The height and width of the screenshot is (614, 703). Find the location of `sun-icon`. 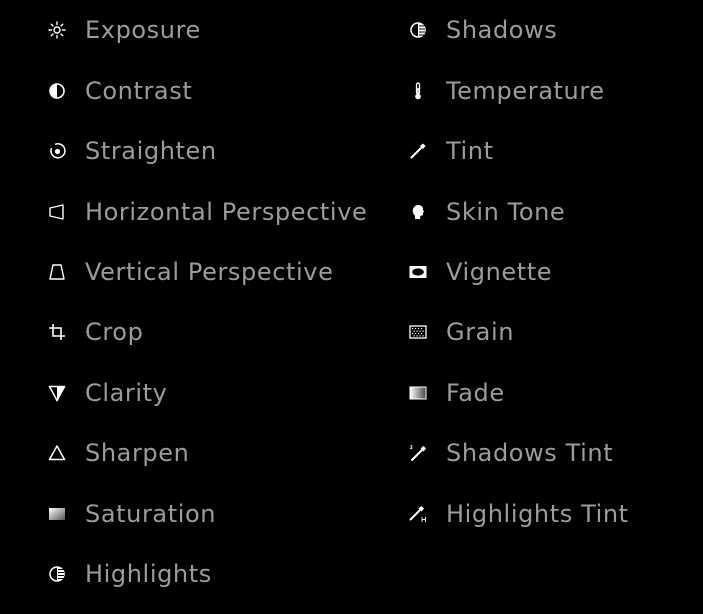

sun-icon is located at coordinates (57, 30).